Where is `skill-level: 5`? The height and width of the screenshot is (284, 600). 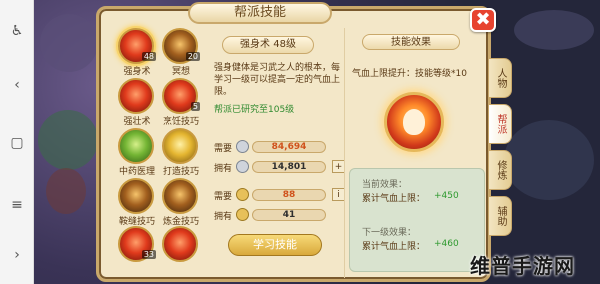 skill-level: 5 is located at coordinates (195, 106).